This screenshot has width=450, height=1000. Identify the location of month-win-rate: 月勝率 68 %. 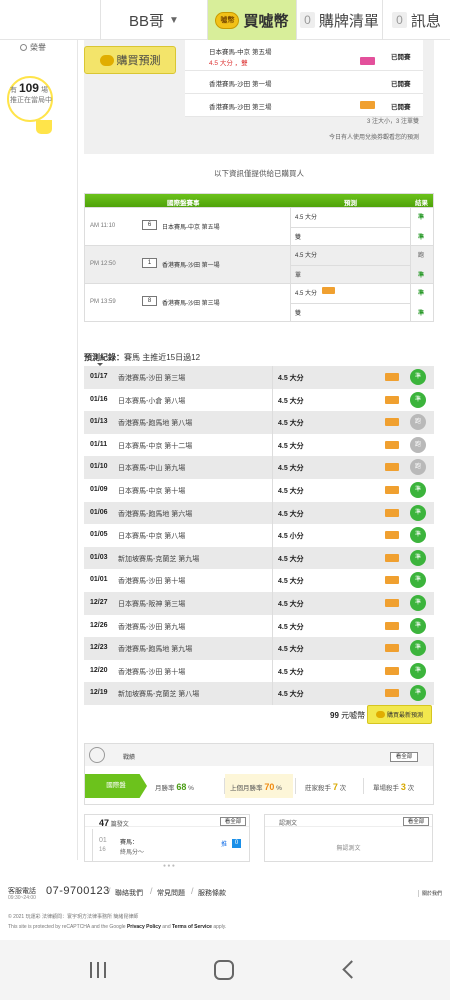
(174, 787).